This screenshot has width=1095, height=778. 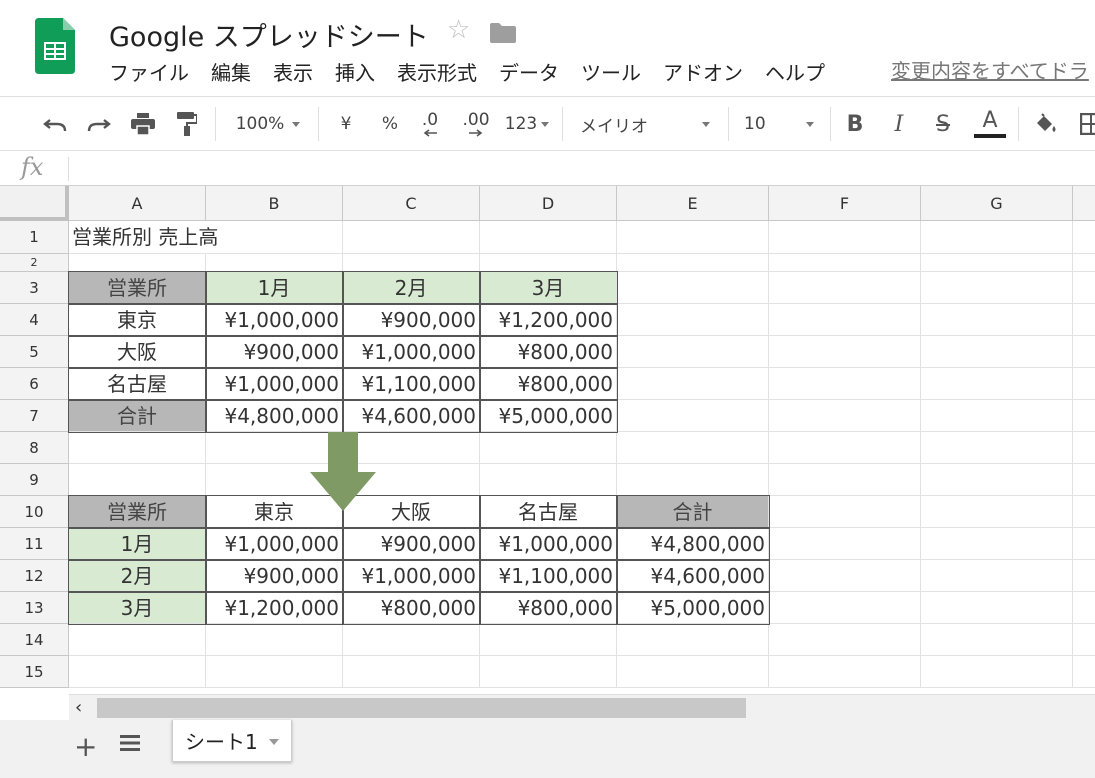 What do you see at coordinates (582, 707) in the screenshot?
I see `horizontal-scrollbar: ‹` at bounding box center [582, 707].